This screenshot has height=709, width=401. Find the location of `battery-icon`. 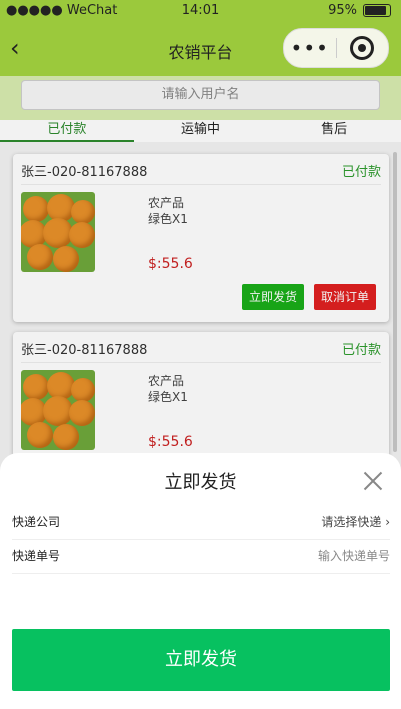

battery-icon is located at coordinates (377, 10).